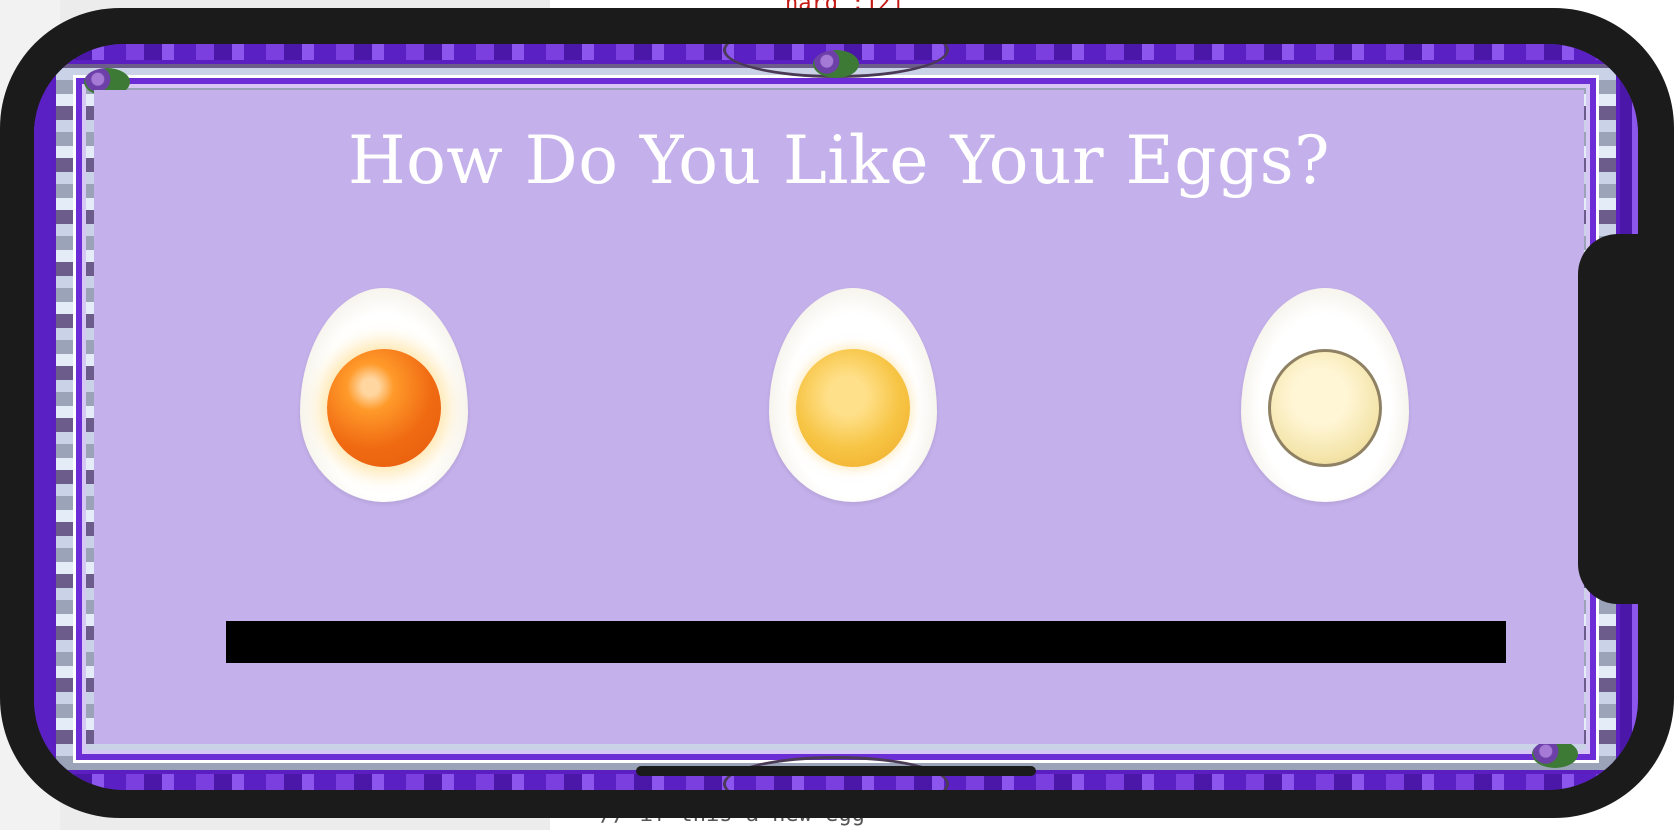  What do you see at coordinates (836, 771) in the screenshot?
I see `home-indicator` at bounding box center [836, 771].